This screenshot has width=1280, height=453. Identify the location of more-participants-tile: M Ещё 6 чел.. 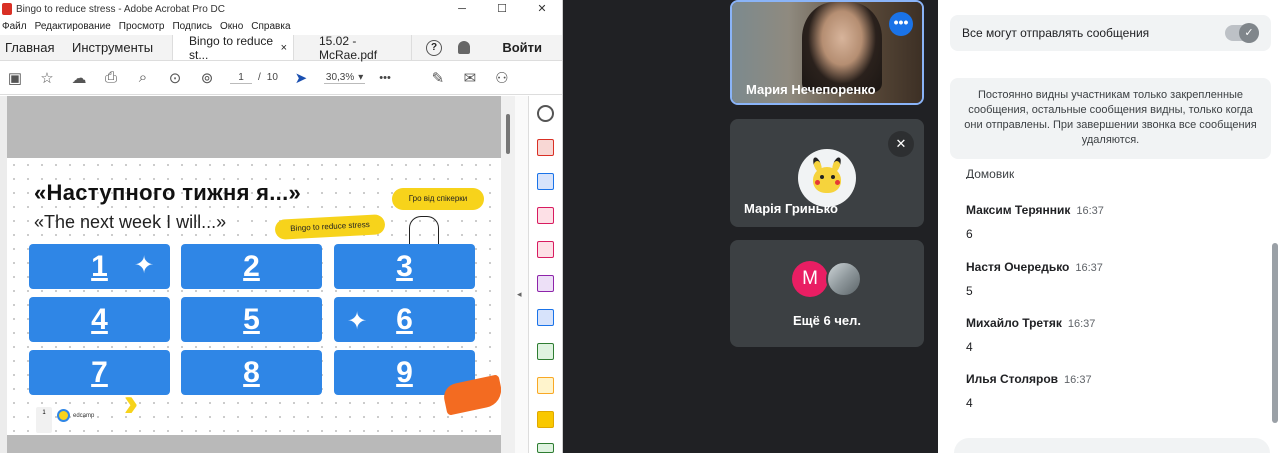
(827, 293).